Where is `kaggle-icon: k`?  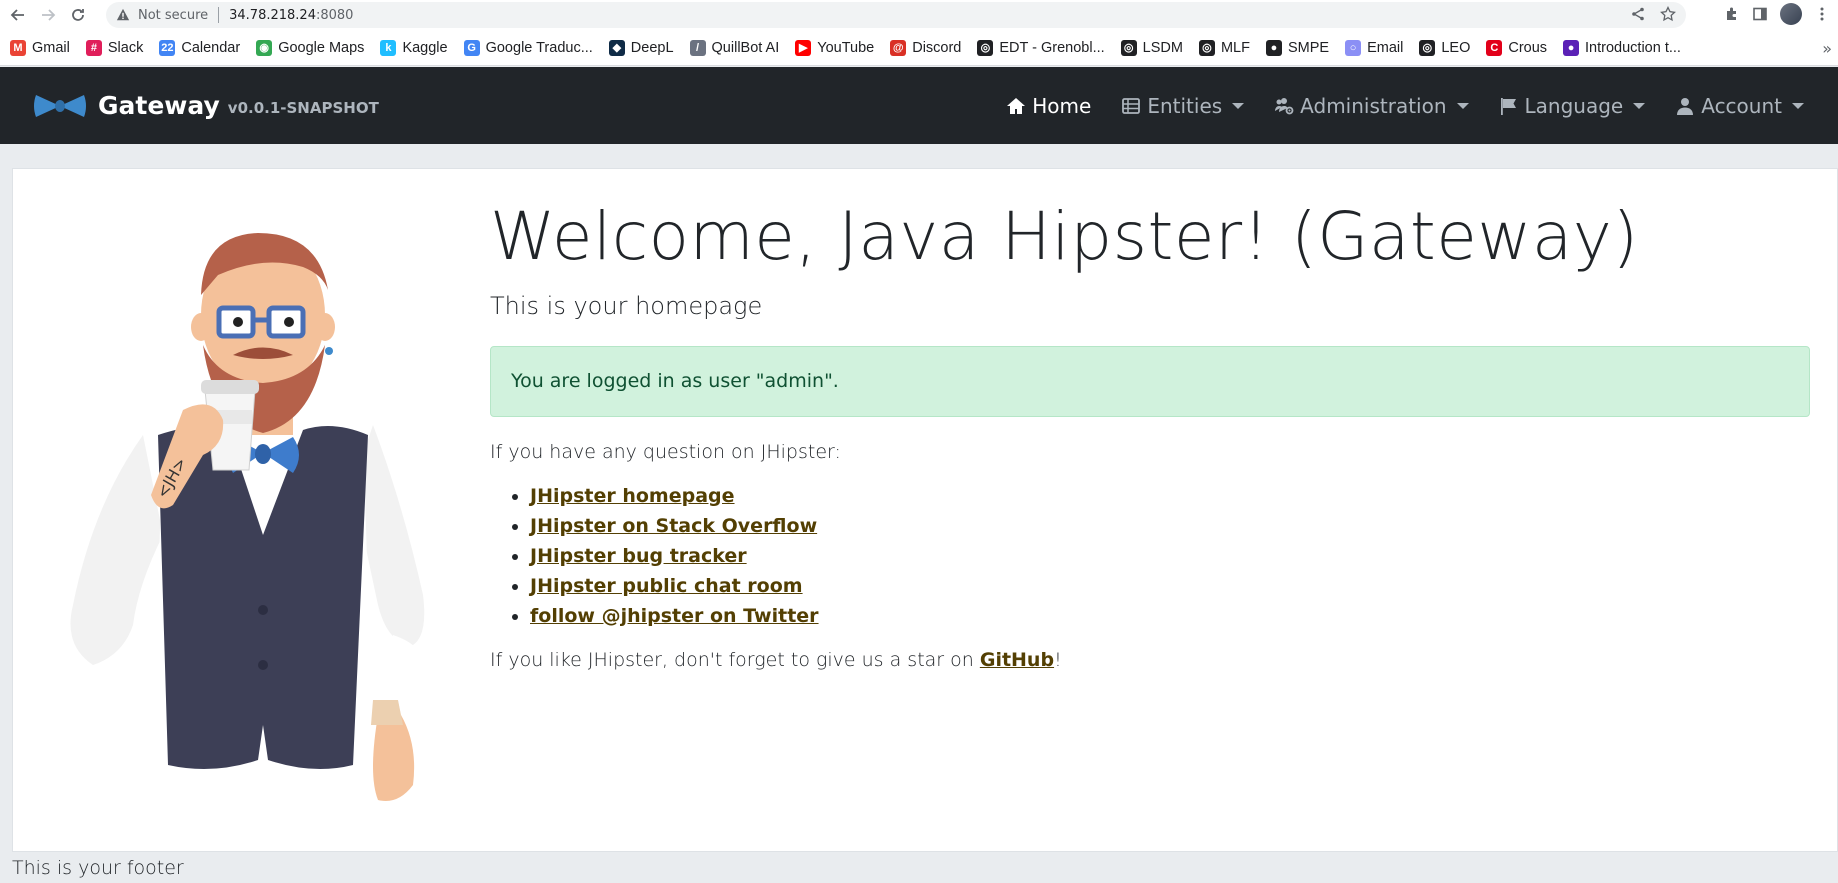
kaggle-icon: k is located at coordinates (388, 47).